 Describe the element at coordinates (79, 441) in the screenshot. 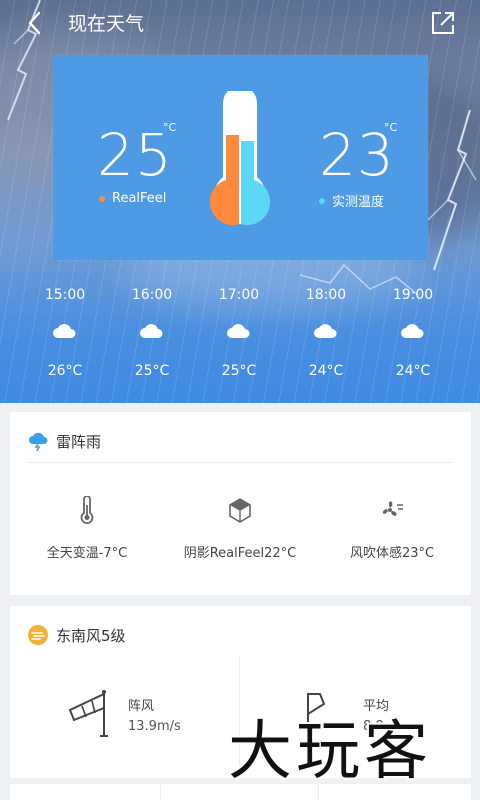

I see `condition-title: 雷阵雨` at that location.